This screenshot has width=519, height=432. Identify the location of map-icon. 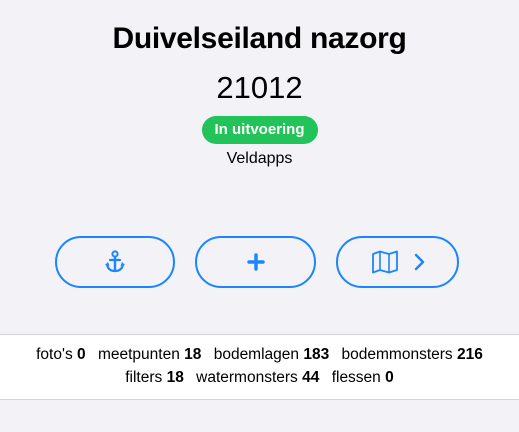
(385, 262).